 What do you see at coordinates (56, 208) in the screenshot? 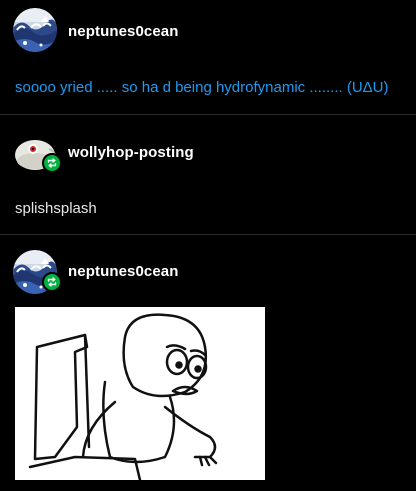
I see `post-text: splishsplash` at bounding box center [56, 208].